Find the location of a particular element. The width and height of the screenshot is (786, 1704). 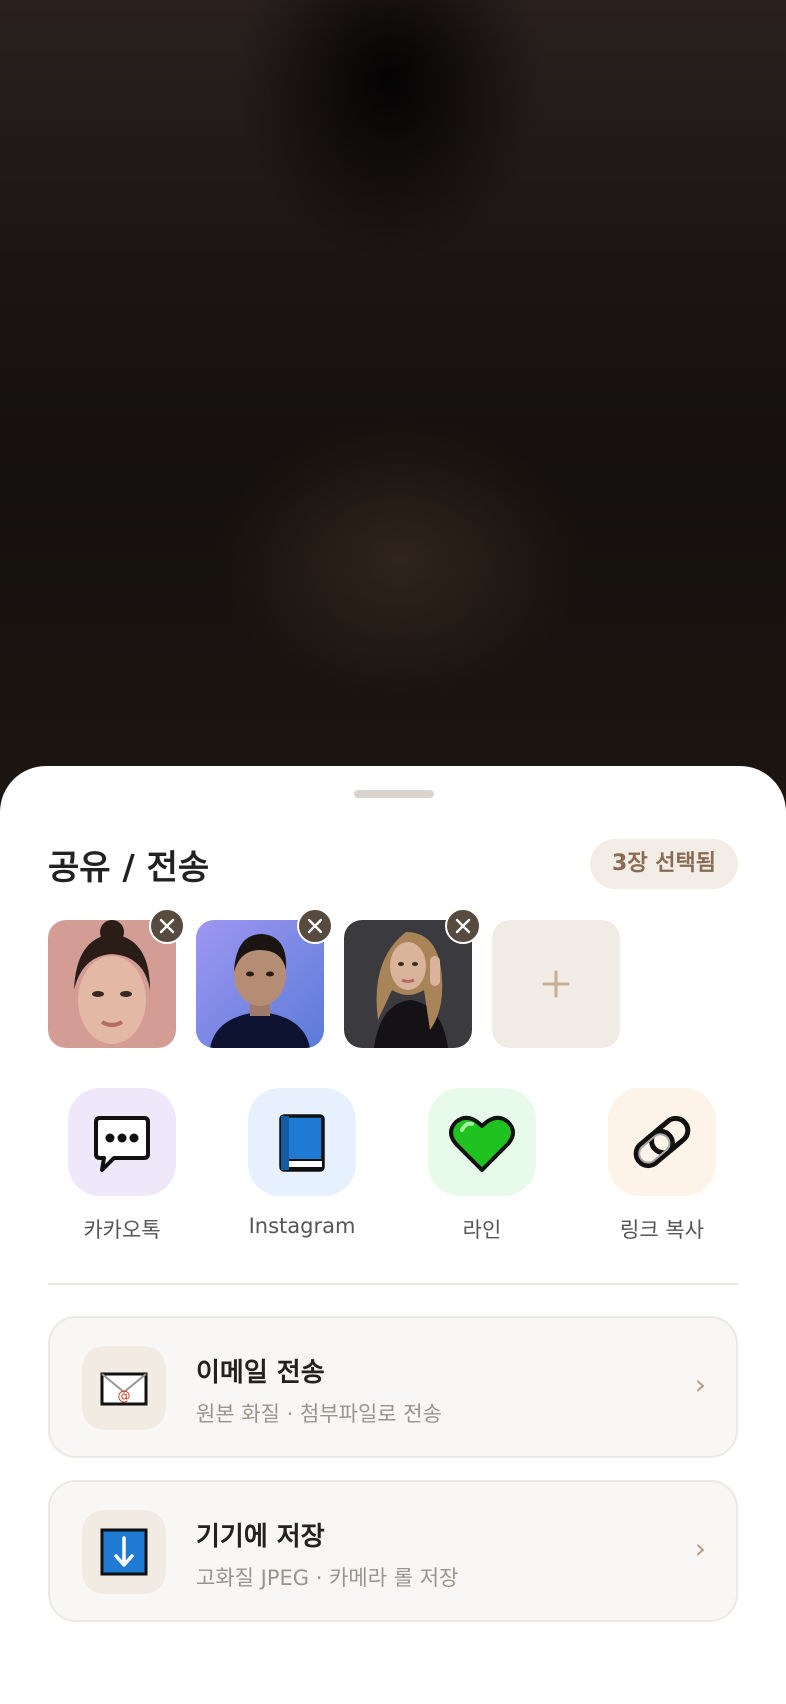

download-arrow-icon is located at coordinates (124, 1552).